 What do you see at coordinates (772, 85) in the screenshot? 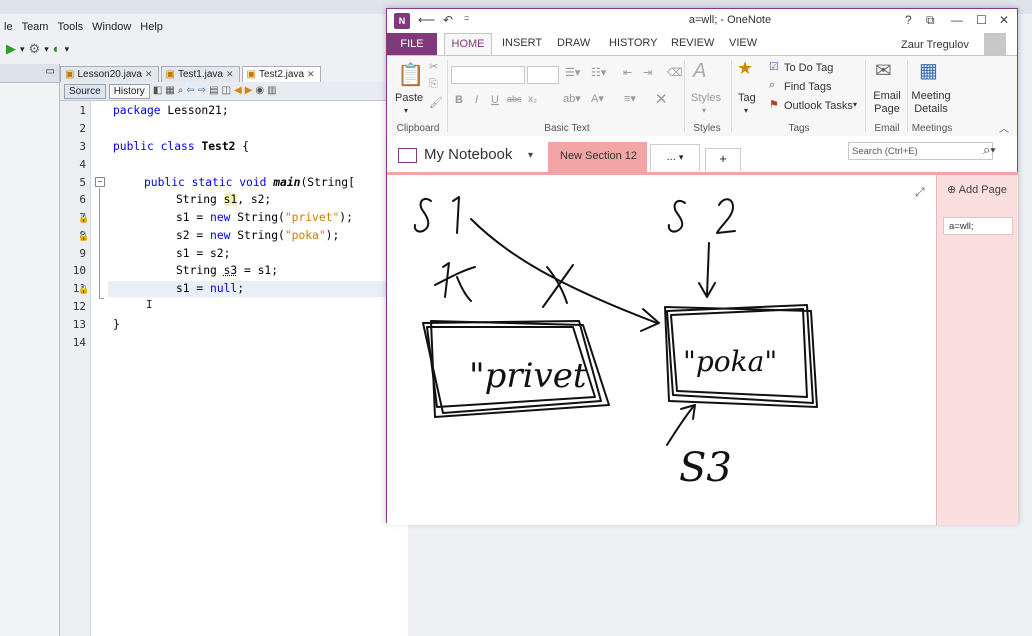
I see `find-tags-icon: ⌕` at bounding box center [772, 85].